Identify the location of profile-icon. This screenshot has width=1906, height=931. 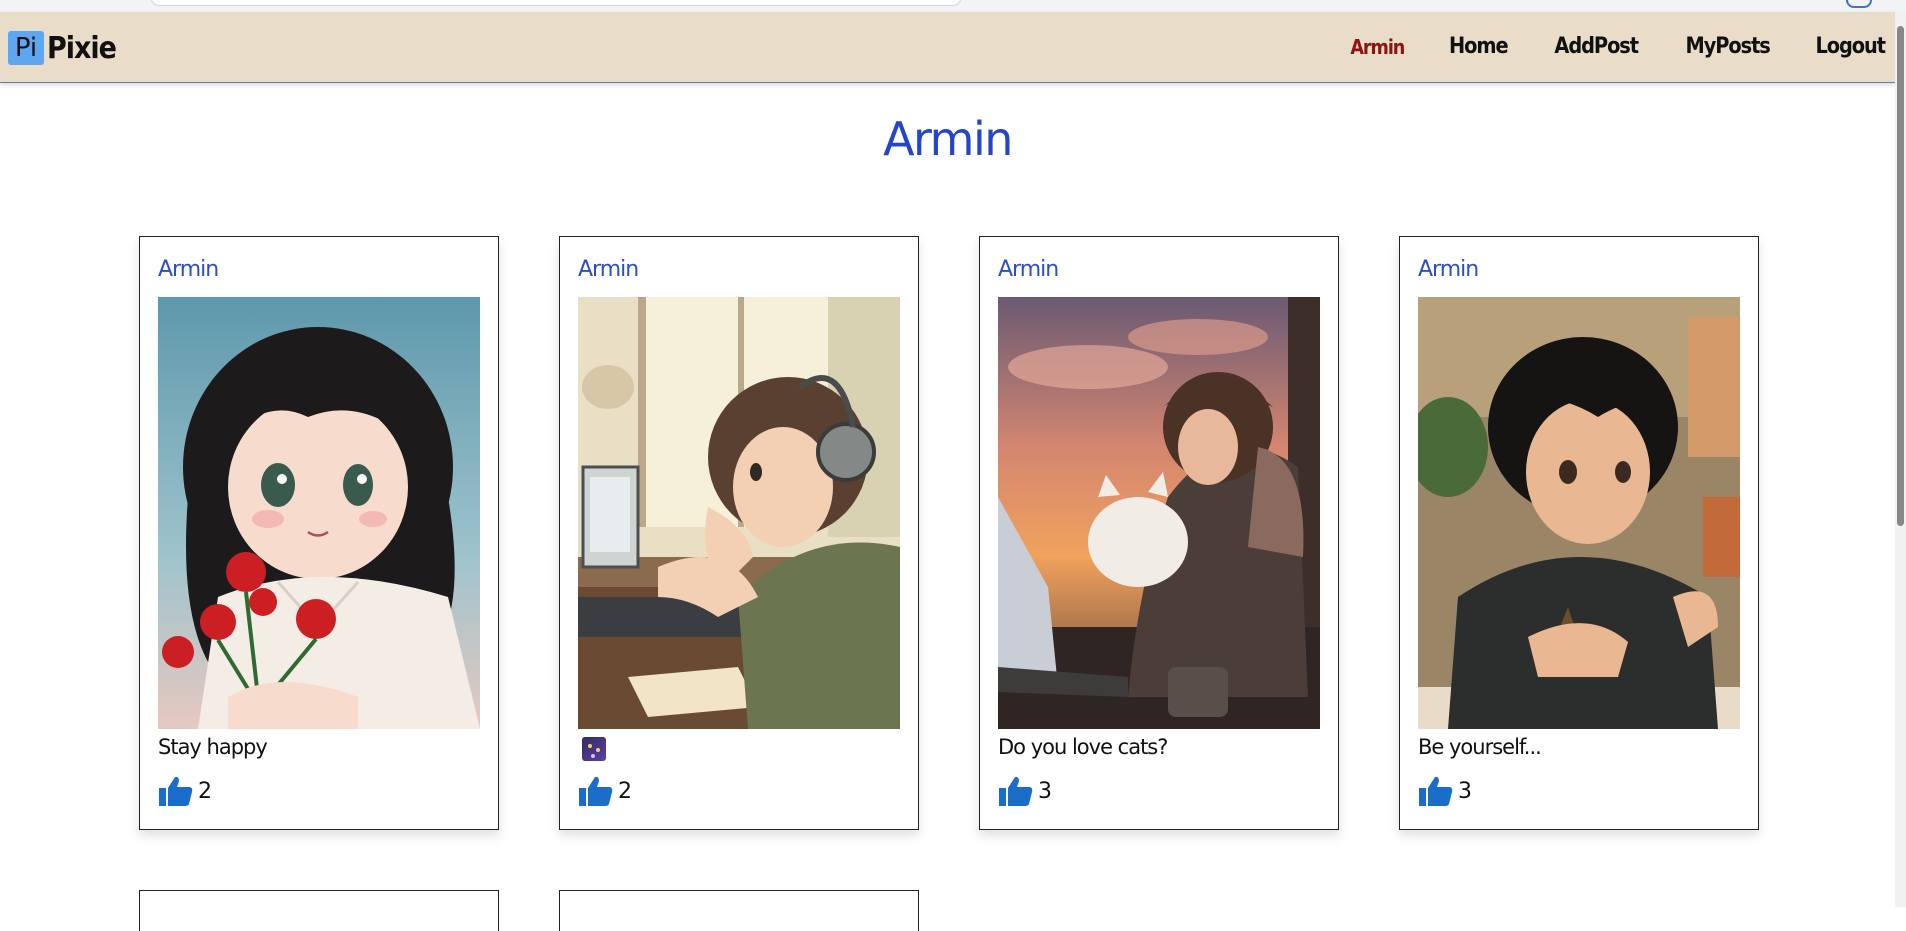
(1859, 4).